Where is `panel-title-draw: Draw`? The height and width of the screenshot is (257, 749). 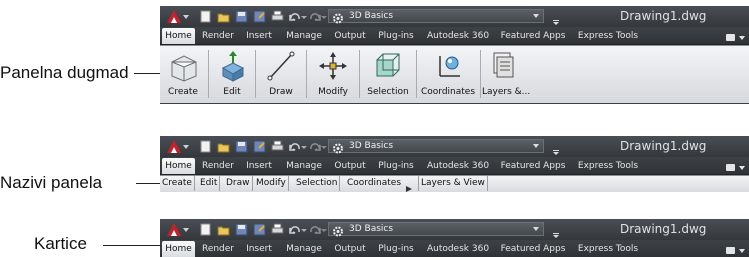
panel-title-draw: Draw is located at coordinates (238, 183).